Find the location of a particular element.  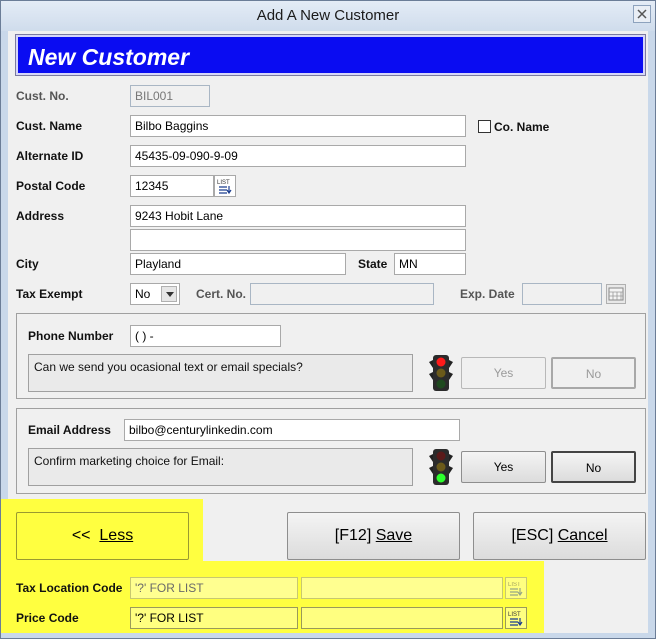

exp-date-label: Exp. Date is located at coordinates (487, 294).